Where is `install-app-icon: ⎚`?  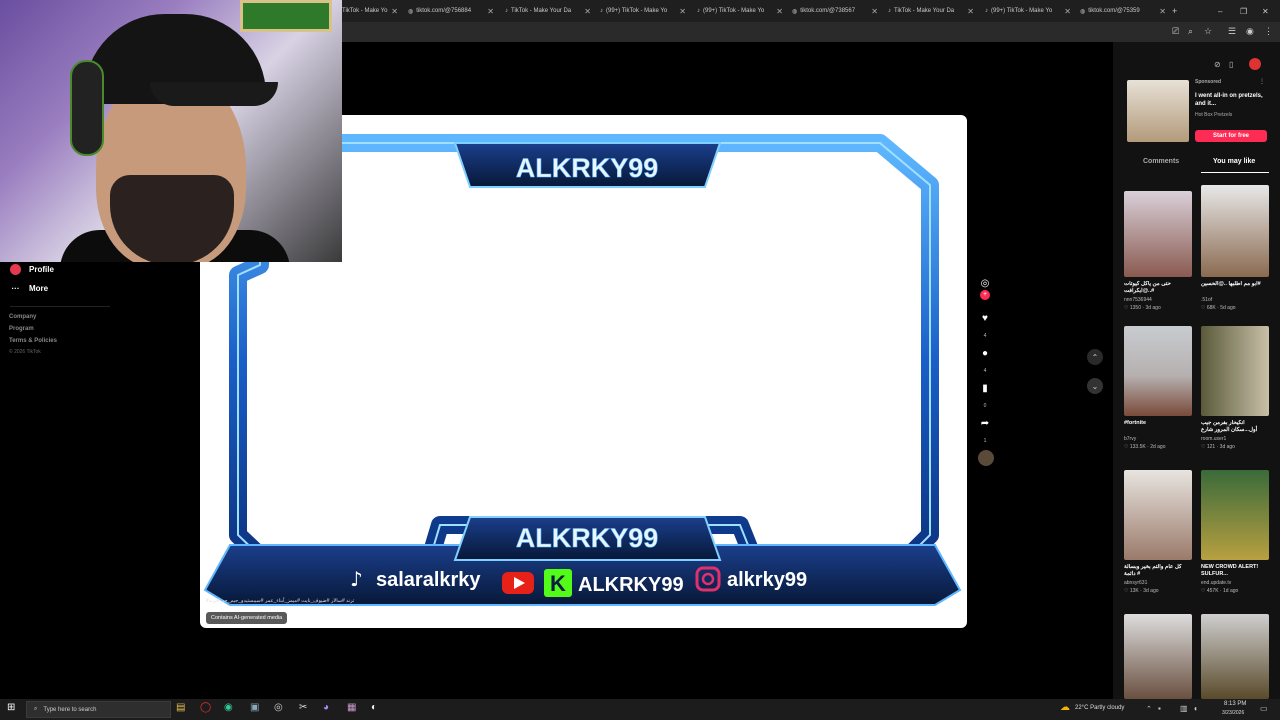
install-app-icon: ⎚ is located at coordinates (1175, 31).